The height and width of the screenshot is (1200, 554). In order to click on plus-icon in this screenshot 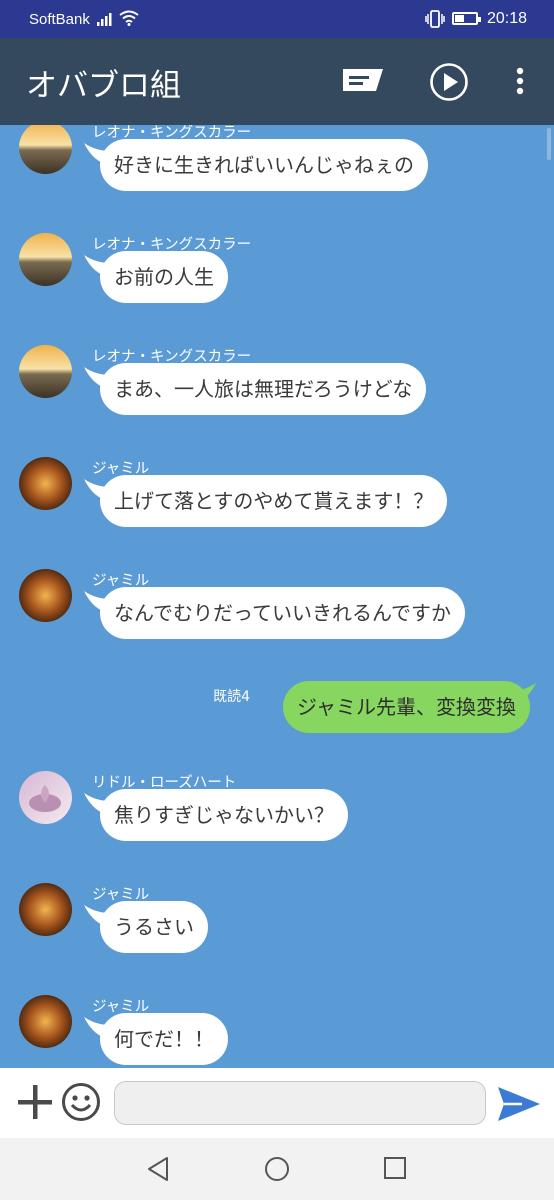, I will do `click(35, 1104)`.